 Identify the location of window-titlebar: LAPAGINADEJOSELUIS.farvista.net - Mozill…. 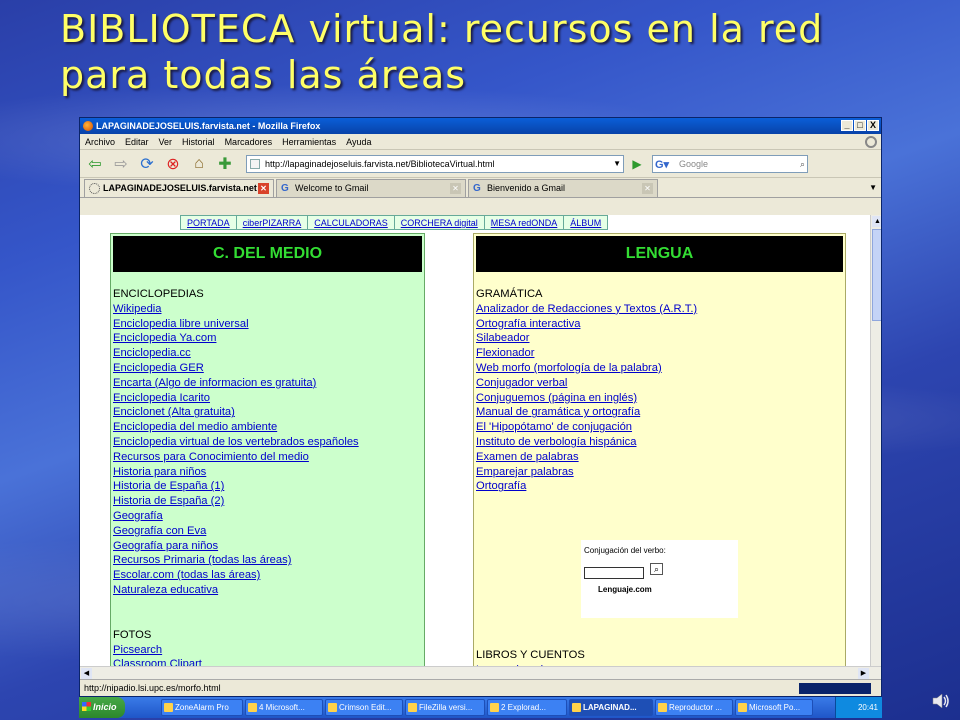
(480, 126).